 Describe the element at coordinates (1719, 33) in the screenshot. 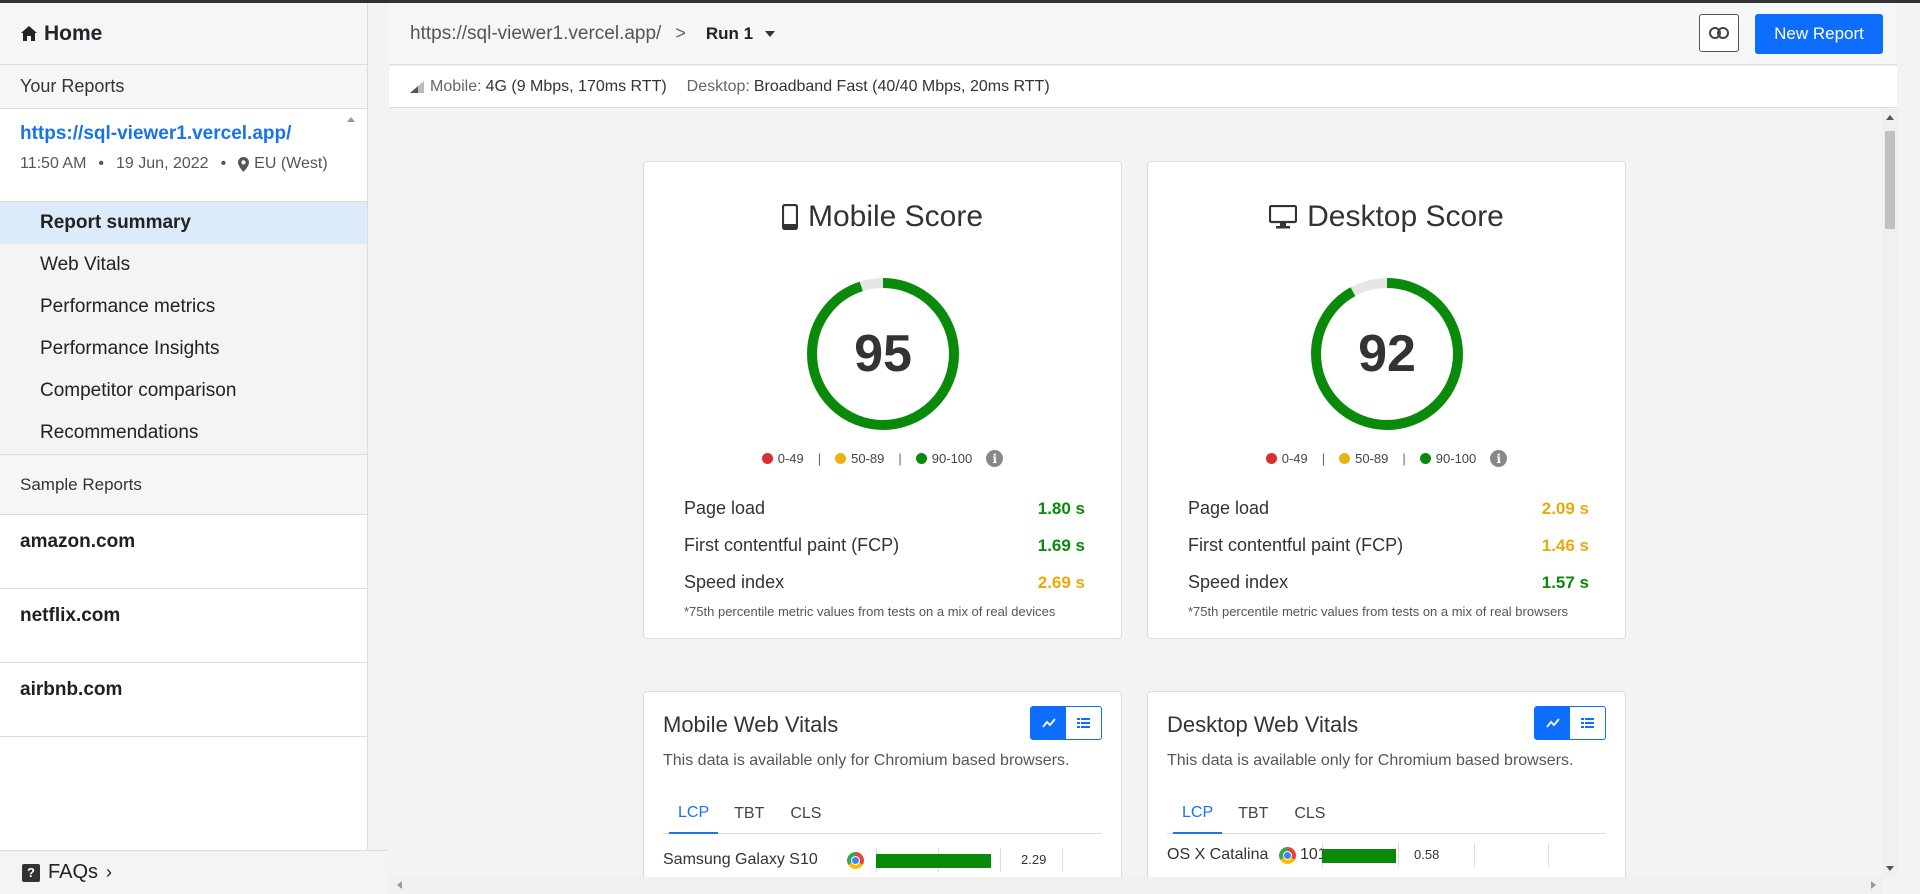

I see `copy-link-button` at that location.